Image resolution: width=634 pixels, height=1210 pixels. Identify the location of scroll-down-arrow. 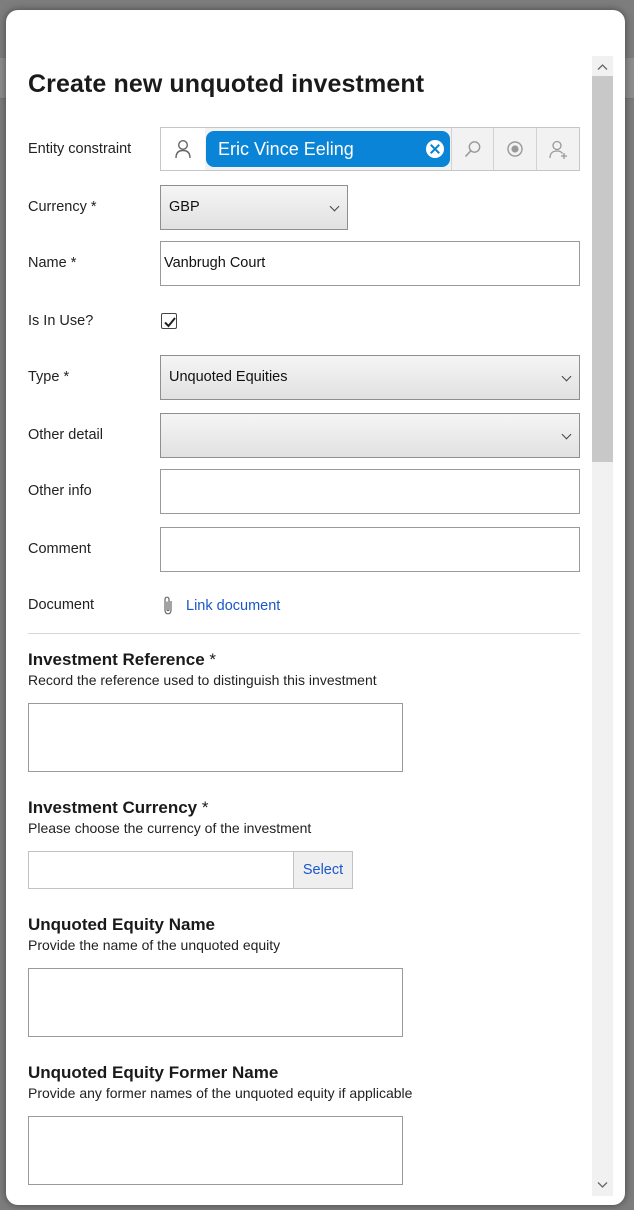
(602, 1185).